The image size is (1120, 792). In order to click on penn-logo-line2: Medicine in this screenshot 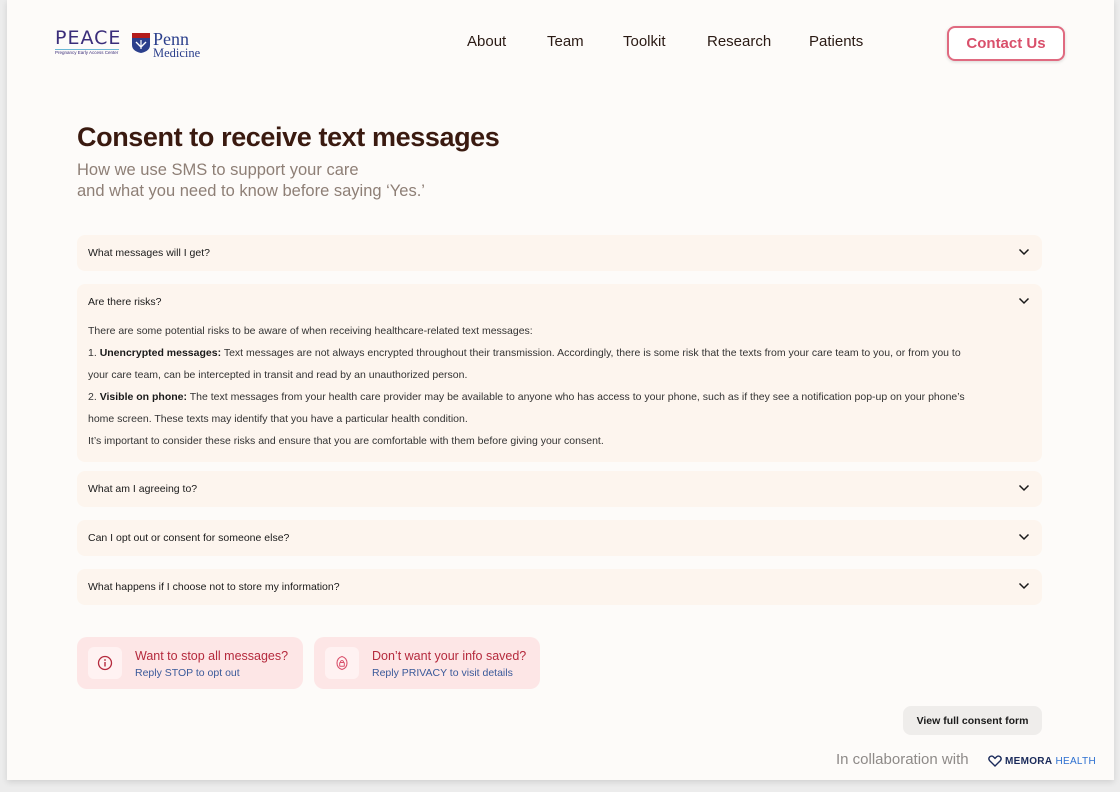, I will do `click(177, 53)`.